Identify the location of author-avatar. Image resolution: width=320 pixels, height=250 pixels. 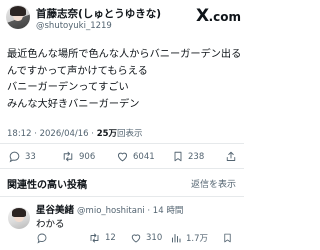
(18, 17).